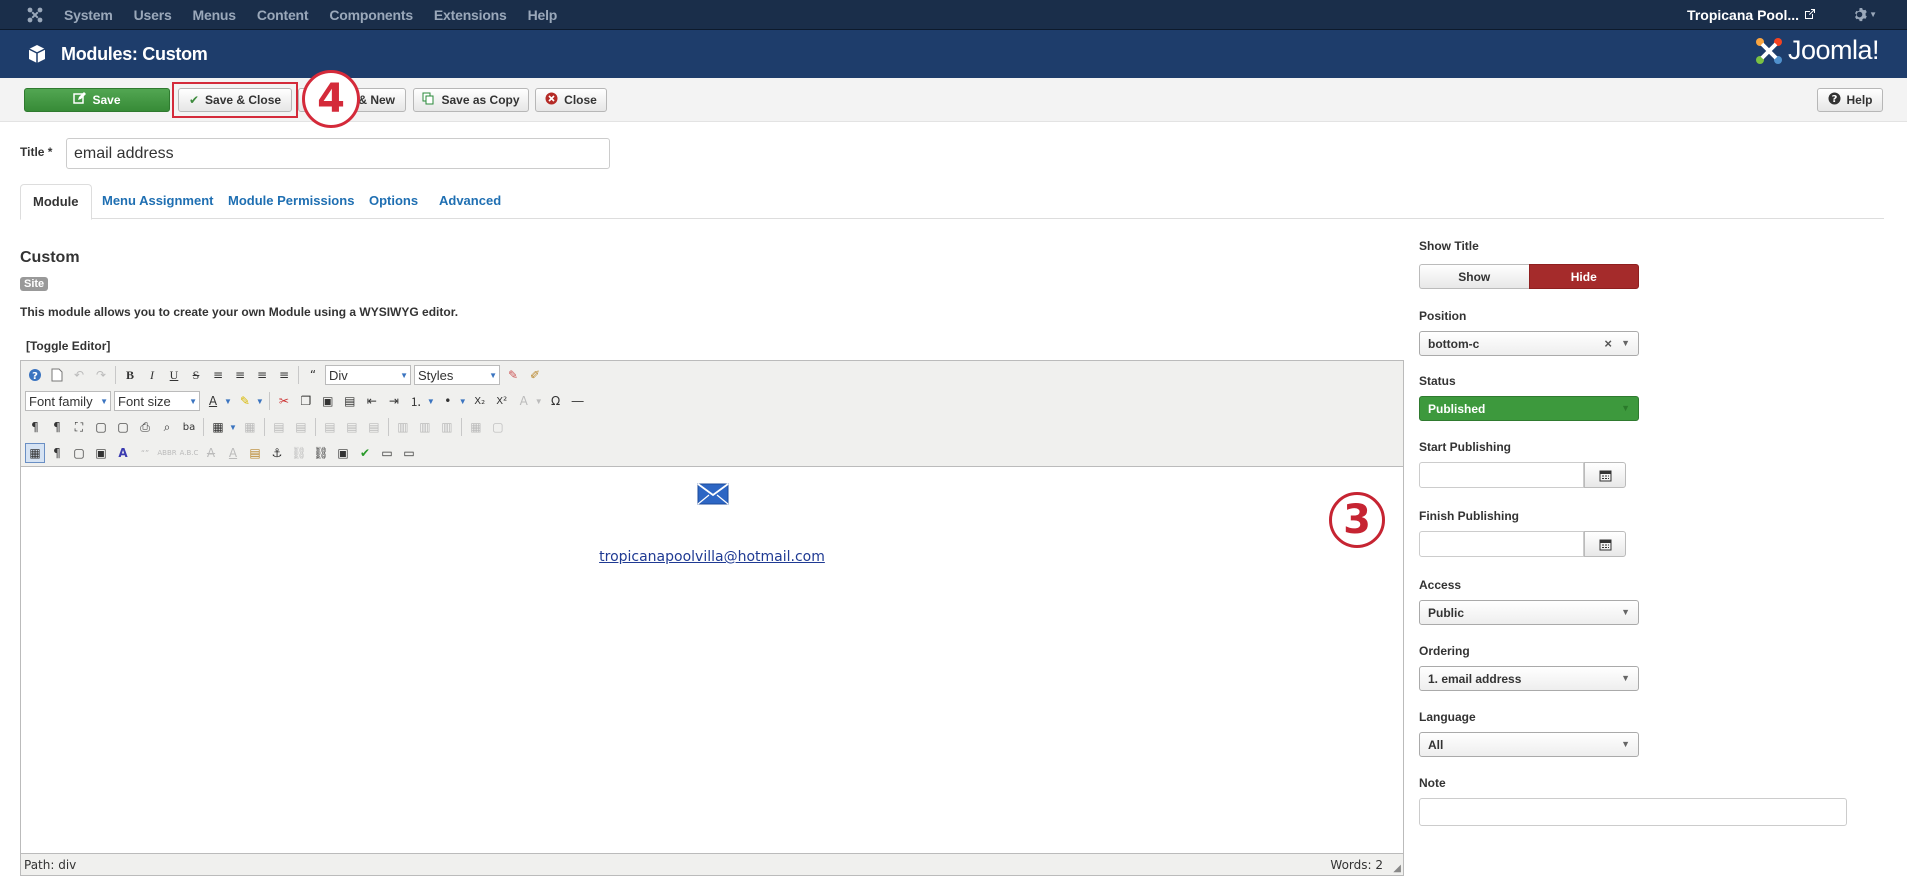  What do you see at coordinates (1529, 678) in the screenshot?
I see `ordering-select: 1. email address ▼` at bounding box center [1529, 678].